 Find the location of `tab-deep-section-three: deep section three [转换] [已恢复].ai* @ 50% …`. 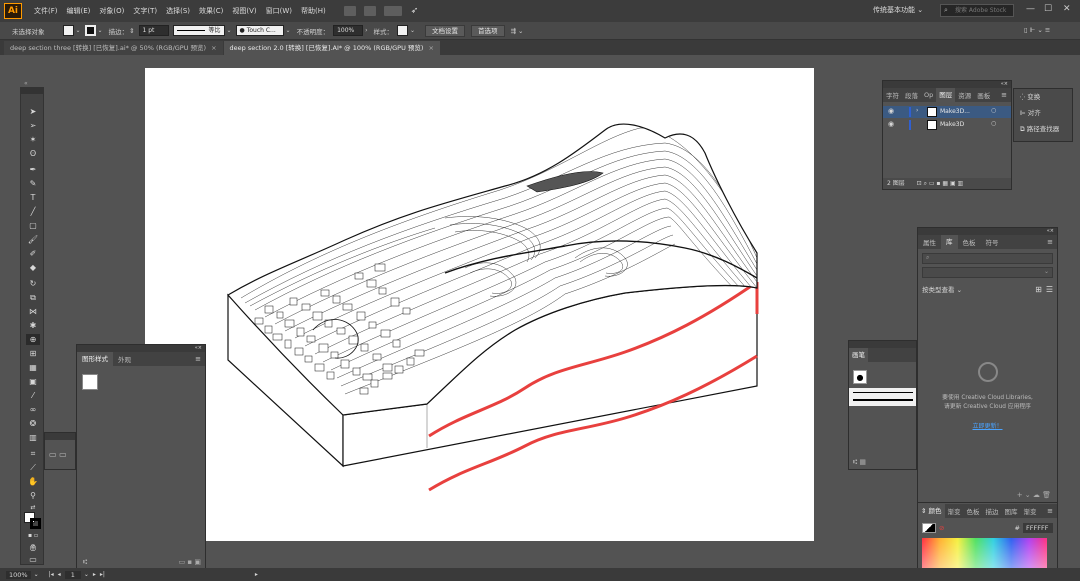

tab-deep-section-three: deep section three [转换] [已恢复].ai* @ 50% … is located at coordinates (113, 48).